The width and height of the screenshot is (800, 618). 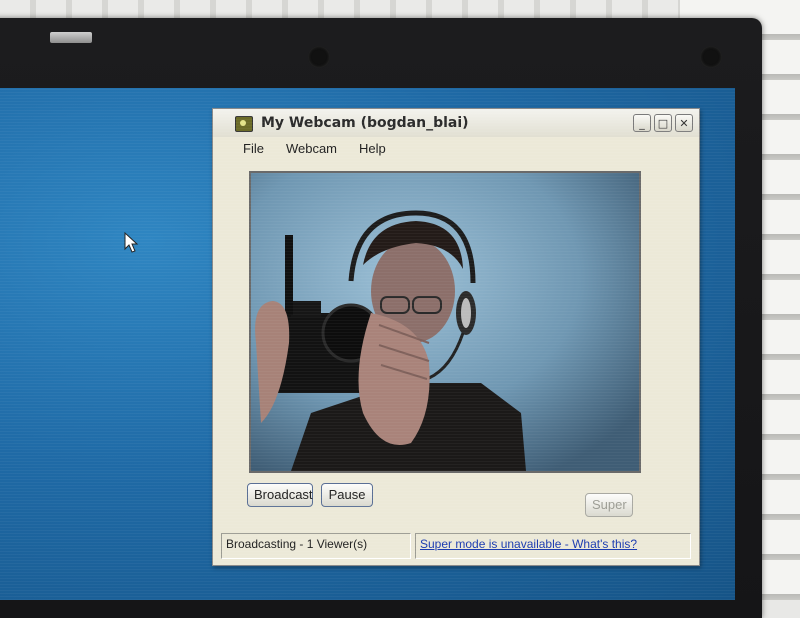 I want to click on menu-file: File, so click(x=253, y=152).